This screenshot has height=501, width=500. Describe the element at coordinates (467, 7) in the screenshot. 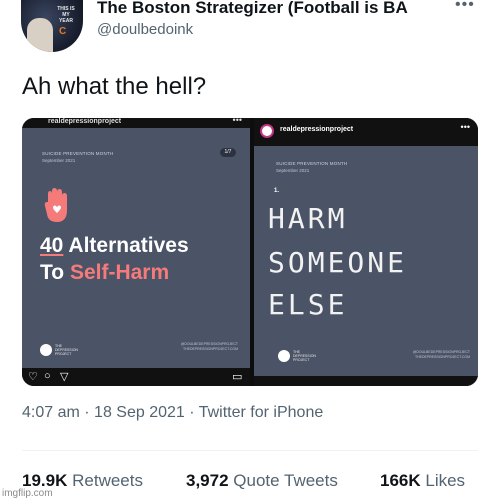

I see `ellipsis-icon: •••` at that location.